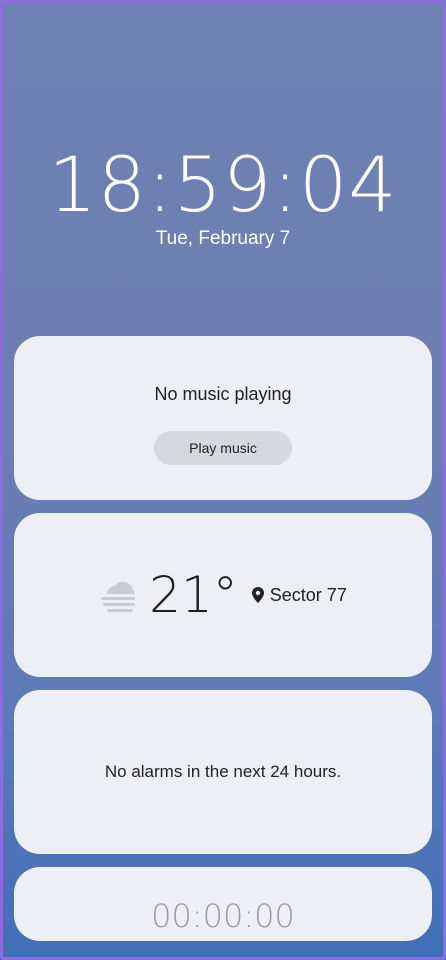  I want to click on music-status: No music playing, so click(223, 394).